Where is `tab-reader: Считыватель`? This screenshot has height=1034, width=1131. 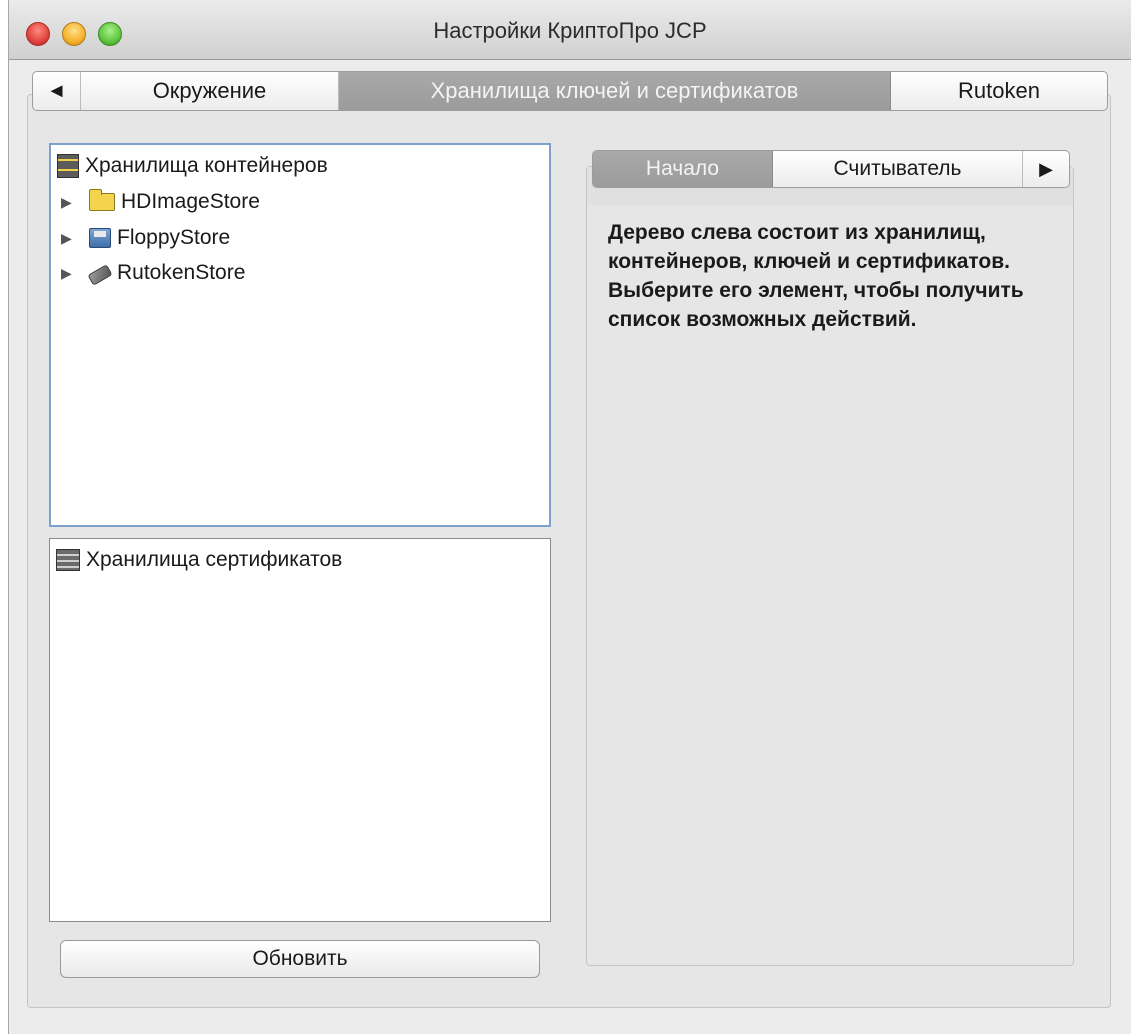 tab-reader: Считыватель is located at coordinates (898, 169).